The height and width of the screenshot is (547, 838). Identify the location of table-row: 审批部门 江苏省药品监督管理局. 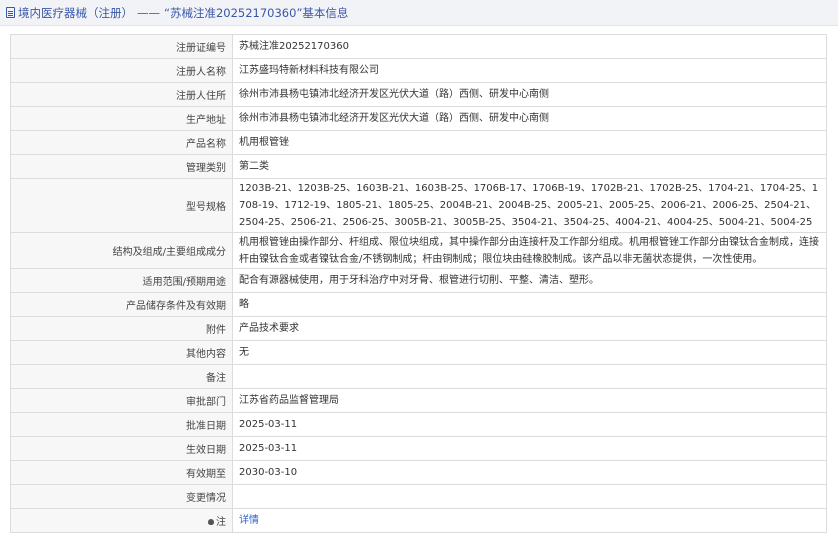
(418, 400).